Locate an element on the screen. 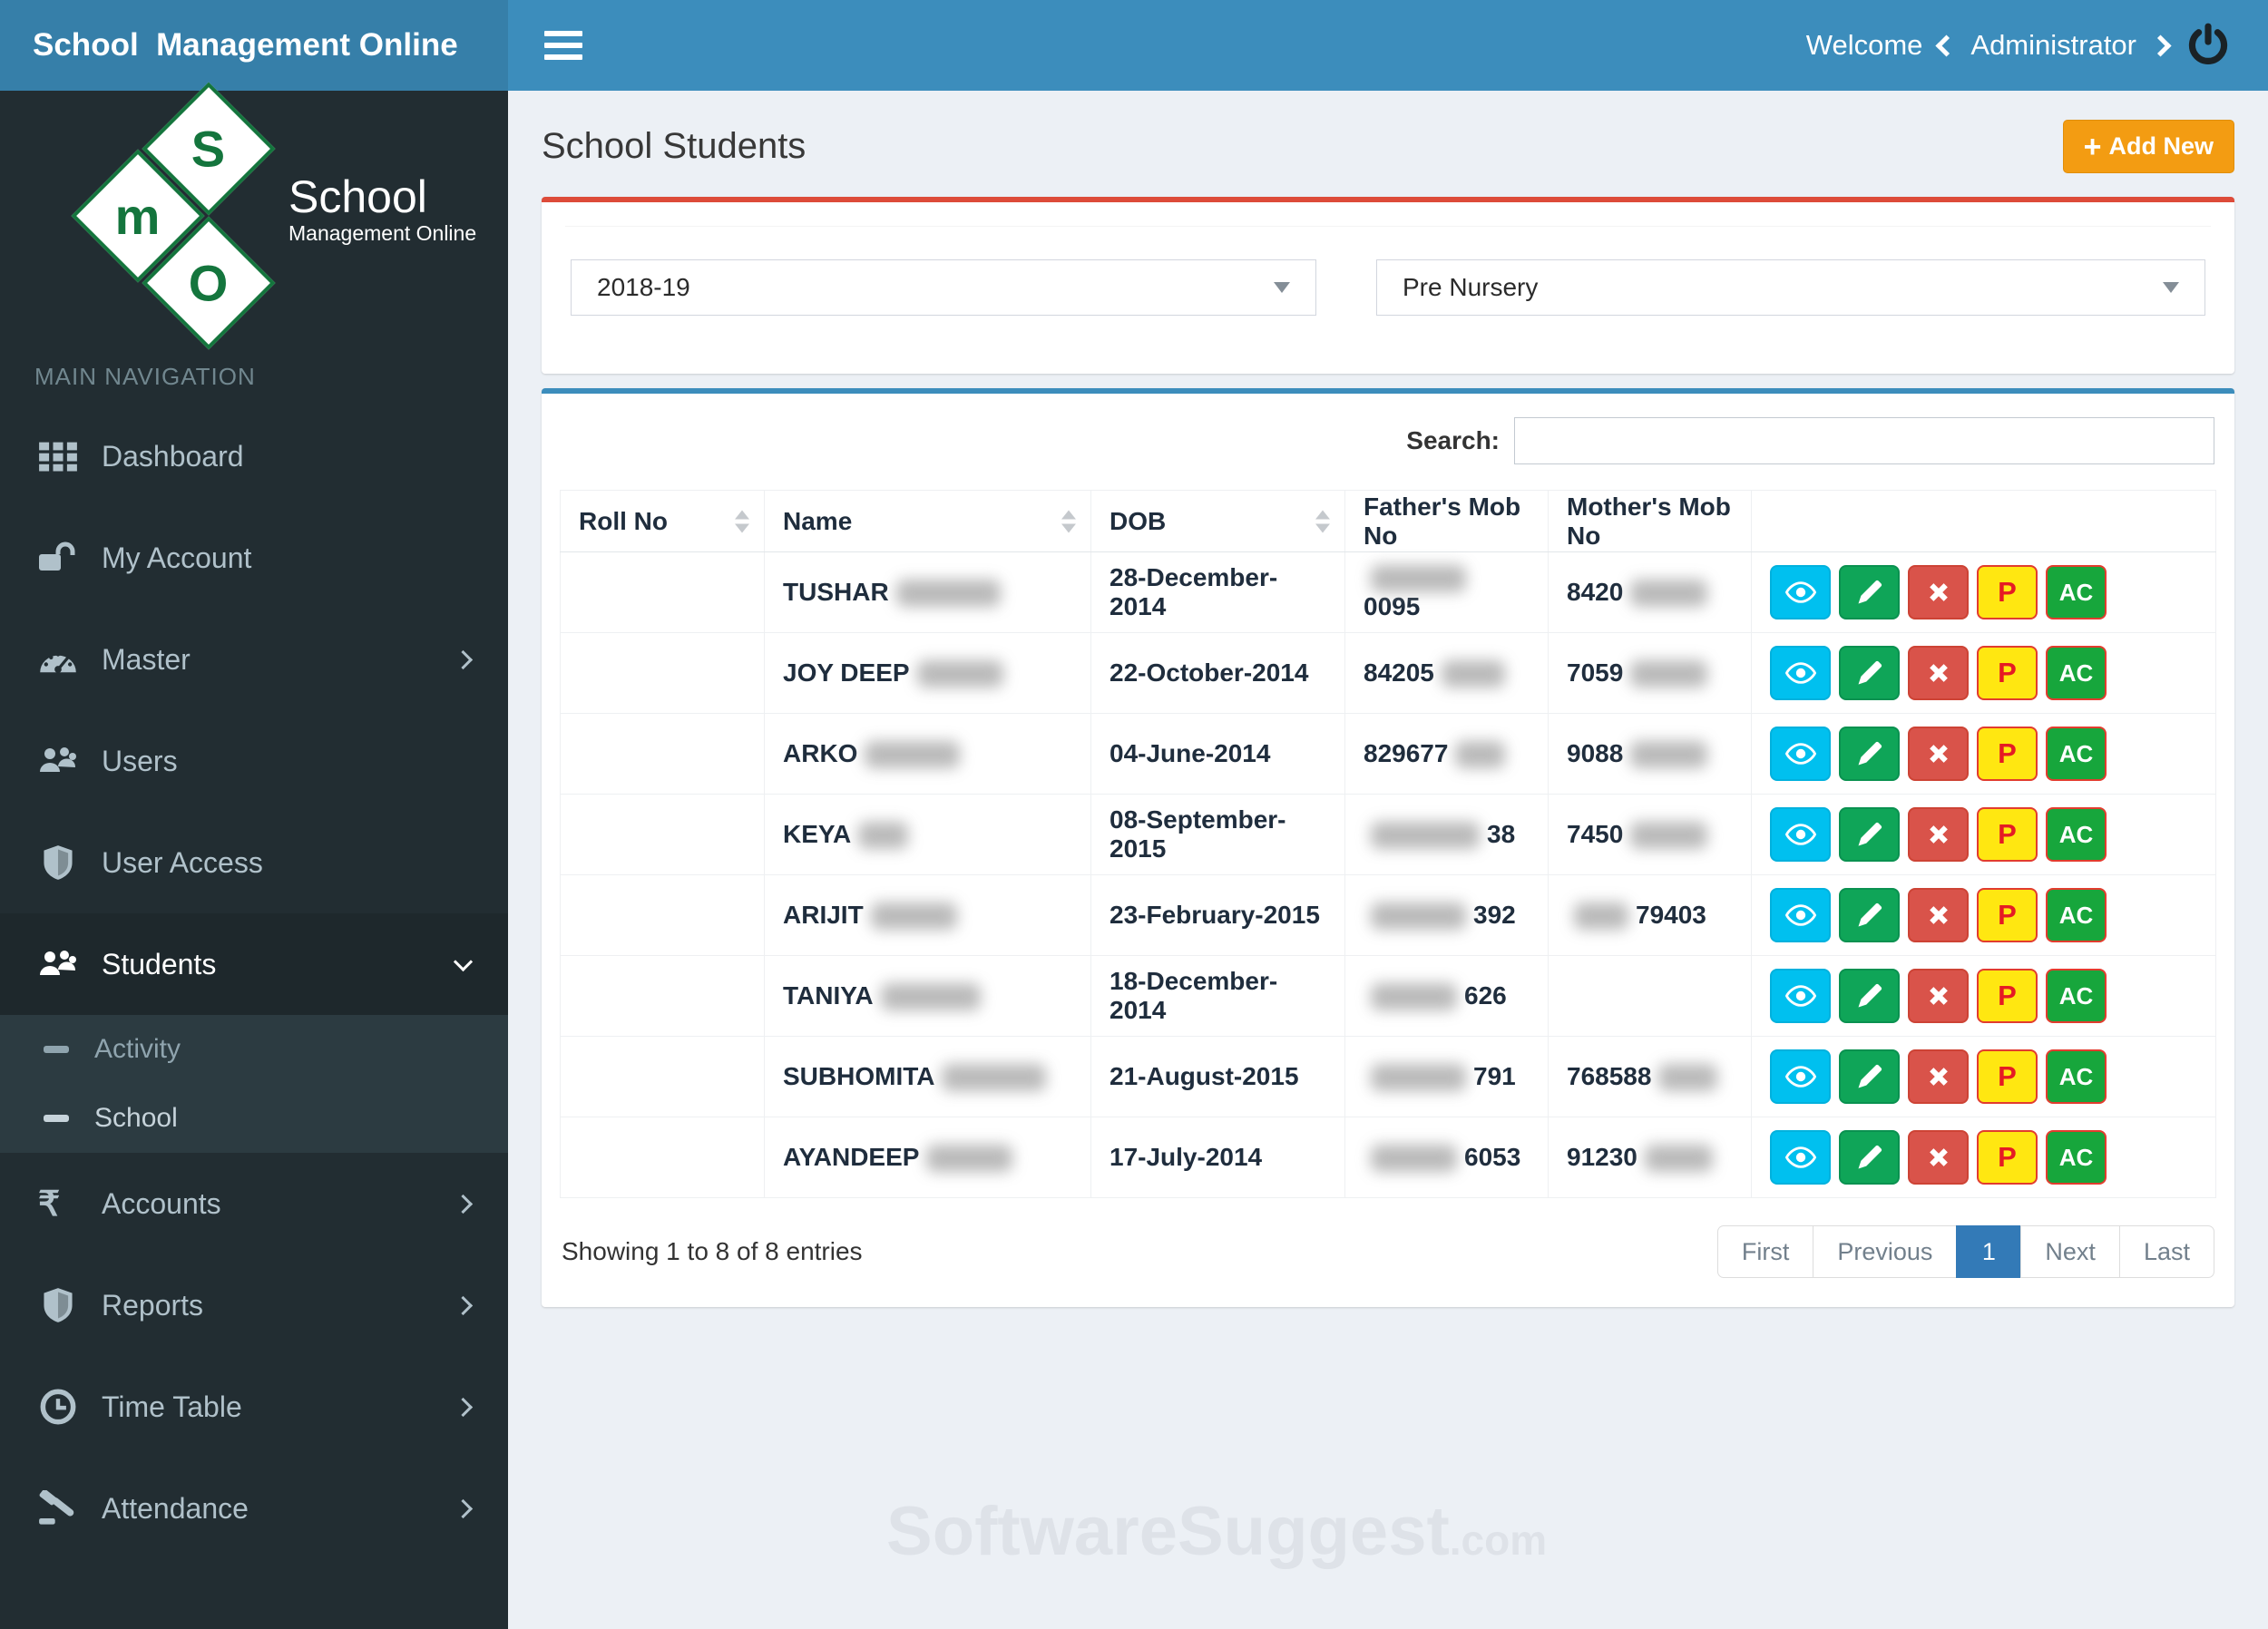 Image resolution: width=2268 pixels, height=1629 pixels. sidebar-toggle-icon is located at coordinates (563, 45).